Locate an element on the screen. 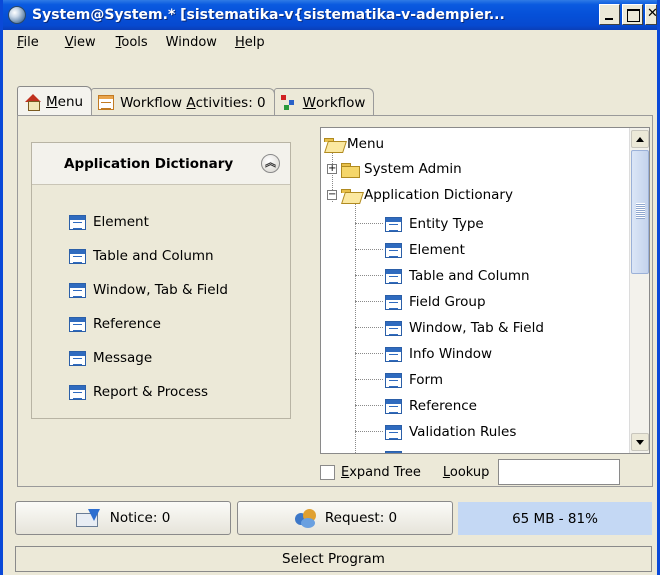 This screenshot has width=660, height=575. collapse-minus-icon: − is located at coordinates (332, 195).